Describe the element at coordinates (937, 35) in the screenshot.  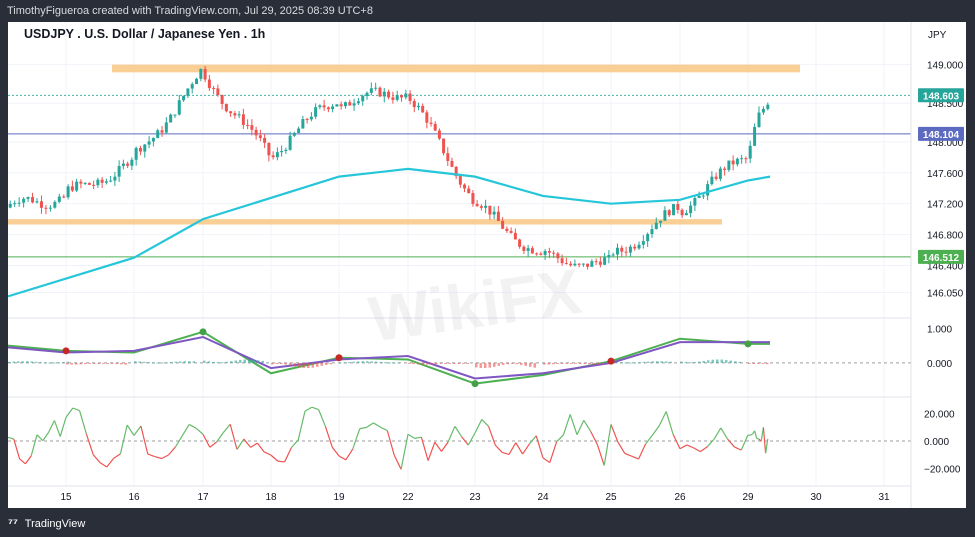
I see `currency-label: JPY` at that location.